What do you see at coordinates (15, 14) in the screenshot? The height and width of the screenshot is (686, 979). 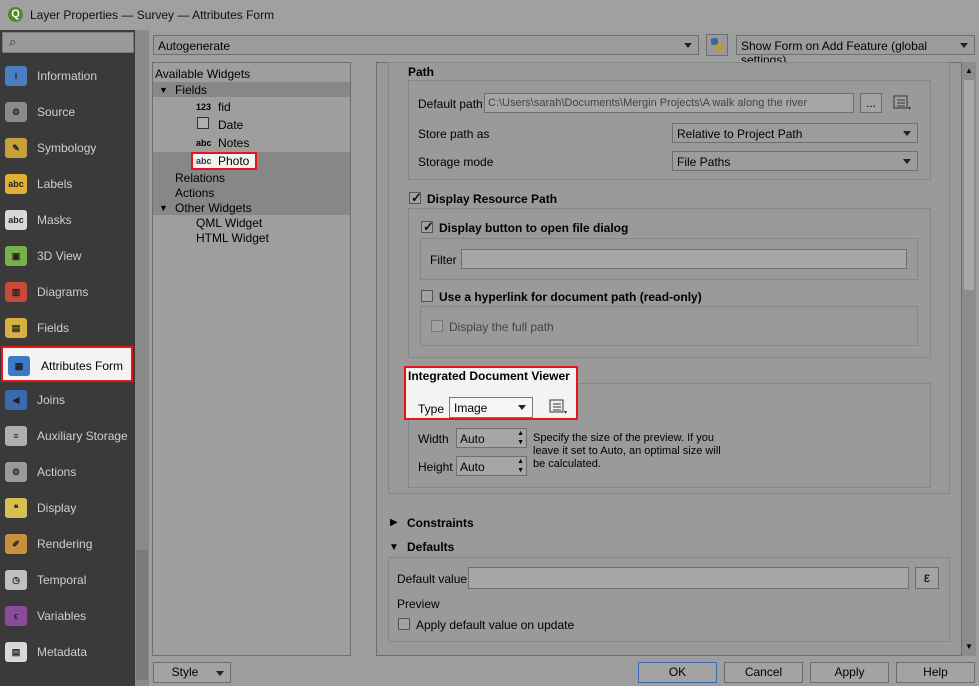 I see `qgis-app-icon: Q` at bounding box center [15, 14].